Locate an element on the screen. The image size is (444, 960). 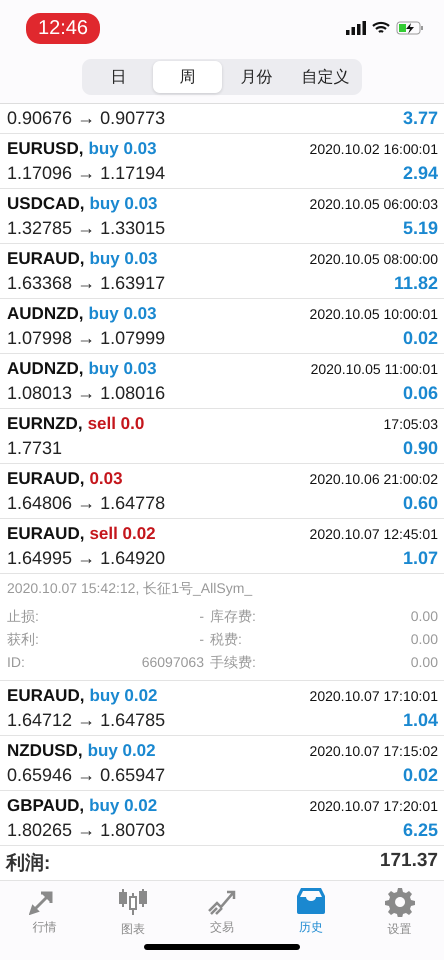
trade-time: 17:05:03 is located at coordinates (411, 424).